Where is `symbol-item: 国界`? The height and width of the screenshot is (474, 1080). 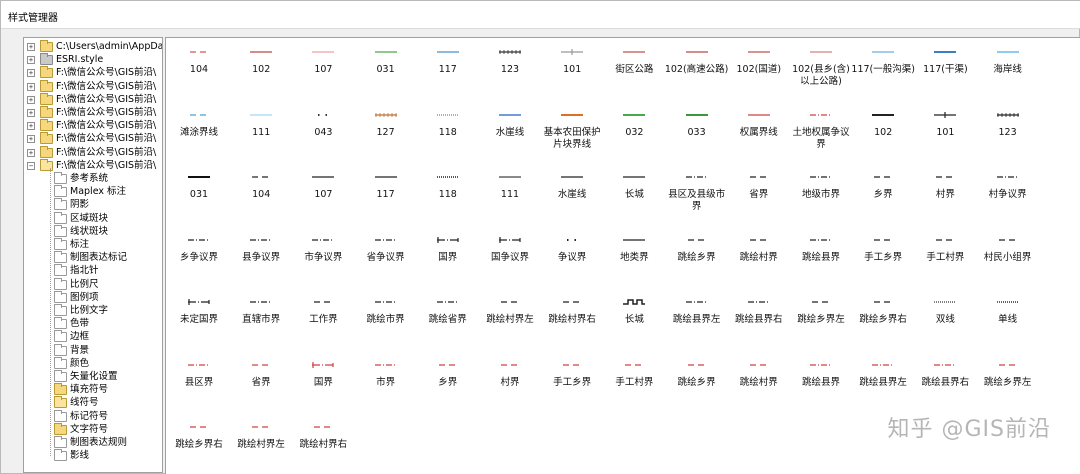 symbol-item: 国界 is located at coordinates (323, 383).